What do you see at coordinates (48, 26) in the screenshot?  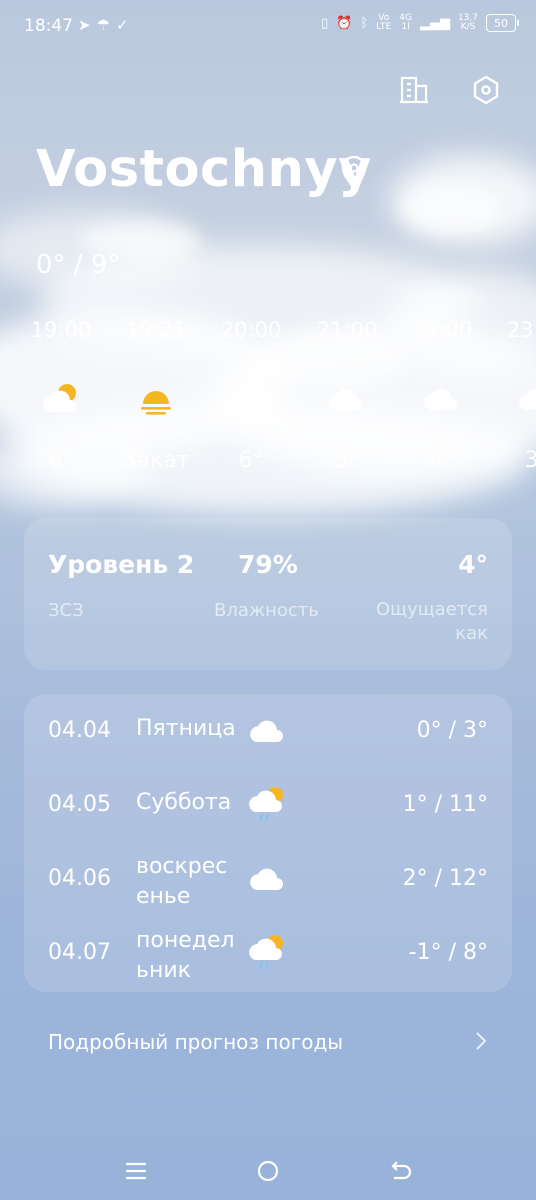 I see `status-time: 18:47` at bounding box center [48, 26].